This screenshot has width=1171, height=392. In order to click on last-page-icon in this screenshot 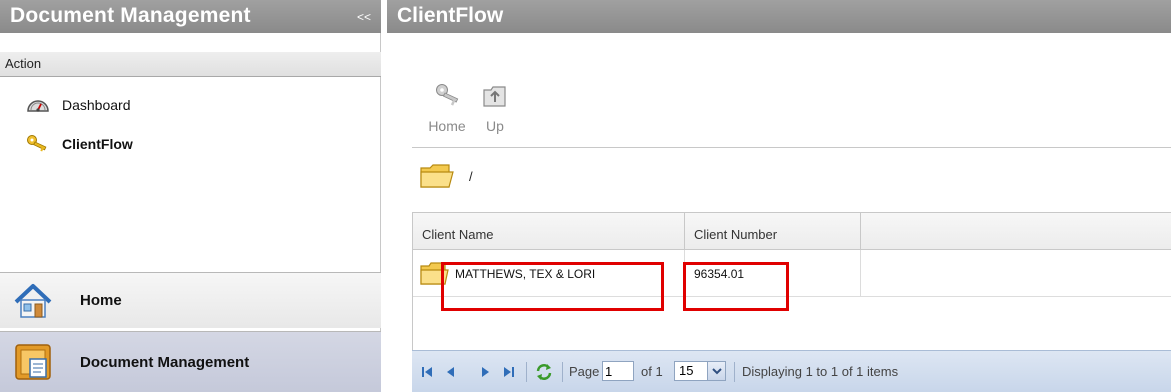, I will do `click(509, 372)`.